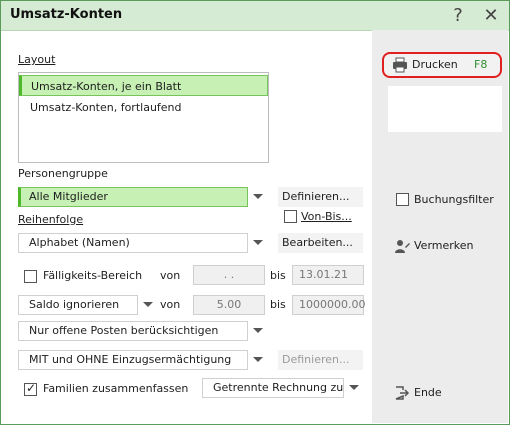 The height and width of the screenshot is (425, 510). I want to click on printer-icon, so click(400, 65).